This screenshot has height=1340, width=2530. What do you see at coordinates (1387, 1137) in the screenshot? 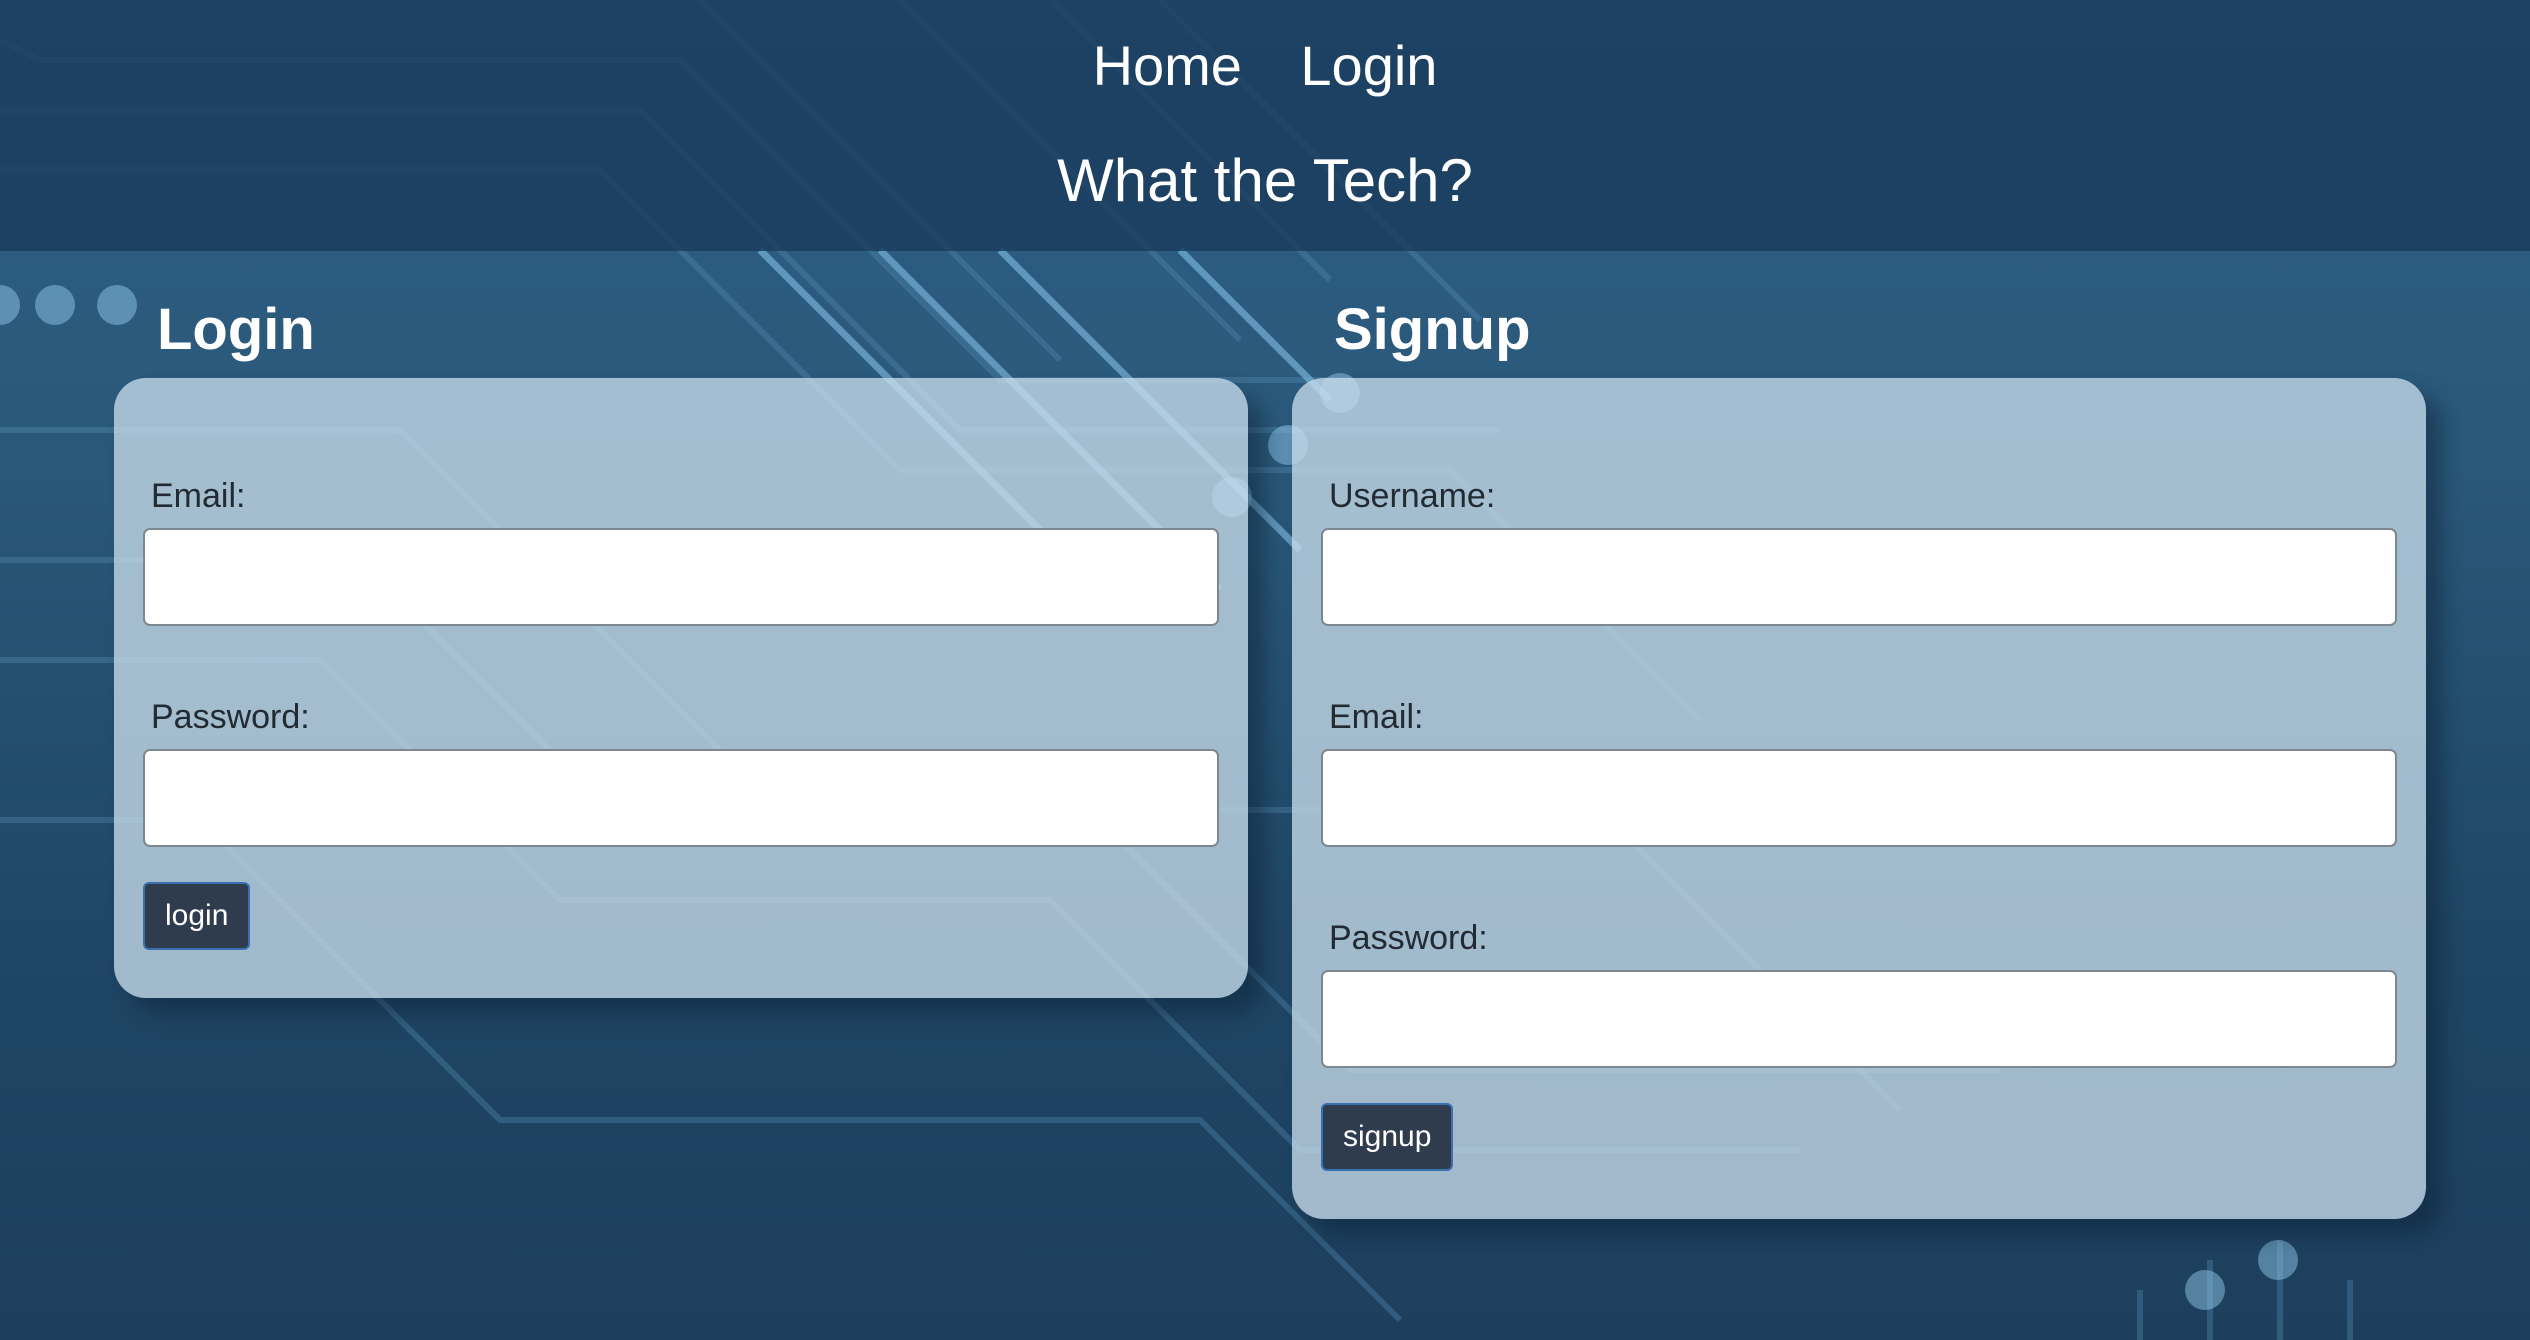
I see `signup-button: signup` at bounding box center [1387, 1137].